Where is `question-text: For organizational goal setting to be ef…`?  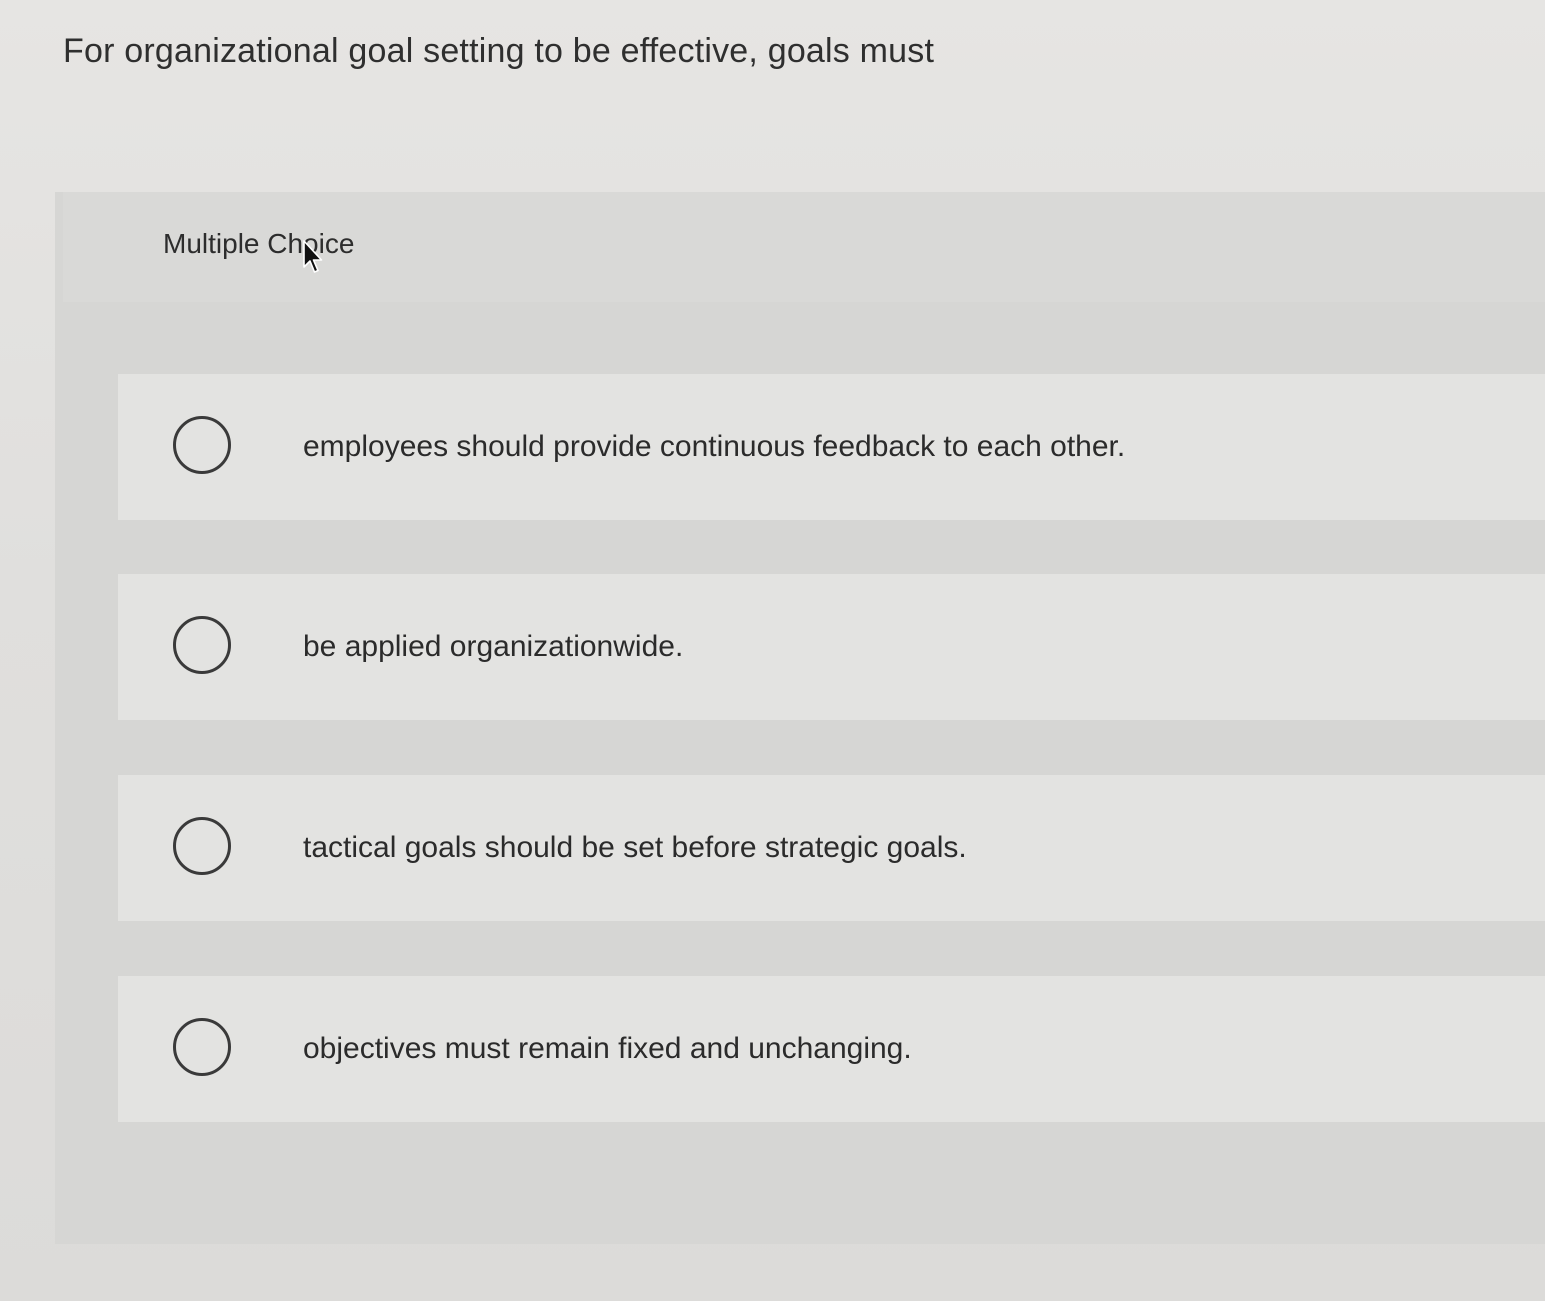
question-text: For organizational goal setting to be ef… is located at coordinates (499, 51).